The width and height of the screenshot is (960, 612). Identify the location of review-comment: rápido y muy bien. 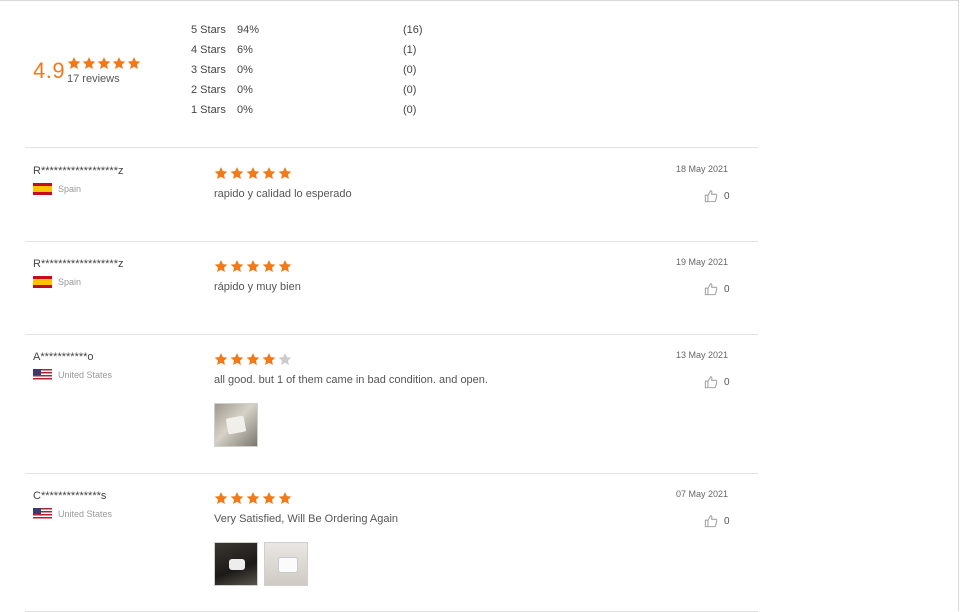
(257, 287).